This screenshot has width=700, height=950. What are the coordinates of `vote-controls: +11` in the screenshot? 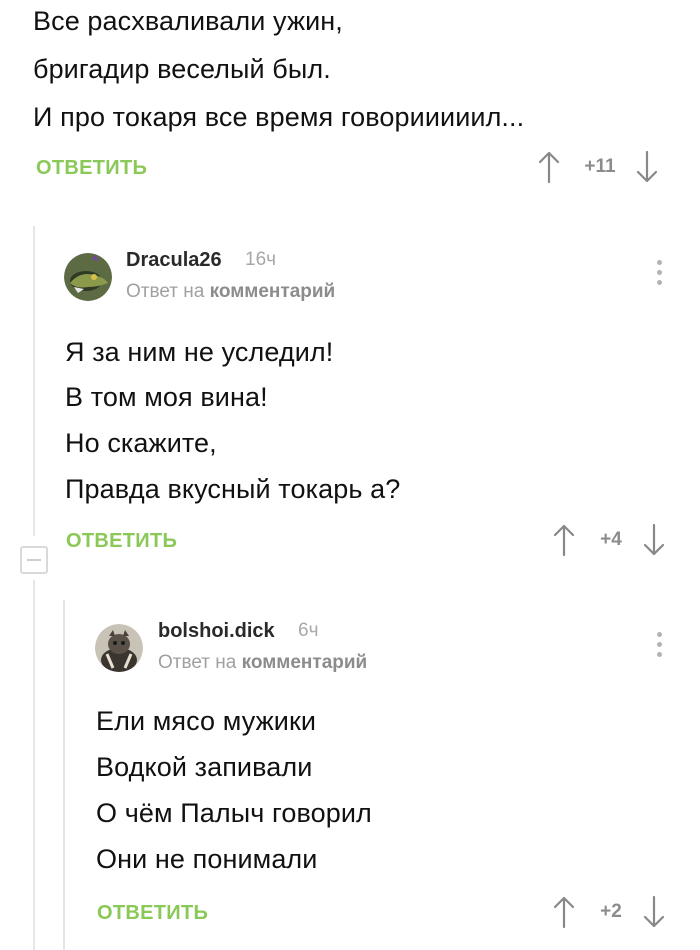 It's located at (598, 167).